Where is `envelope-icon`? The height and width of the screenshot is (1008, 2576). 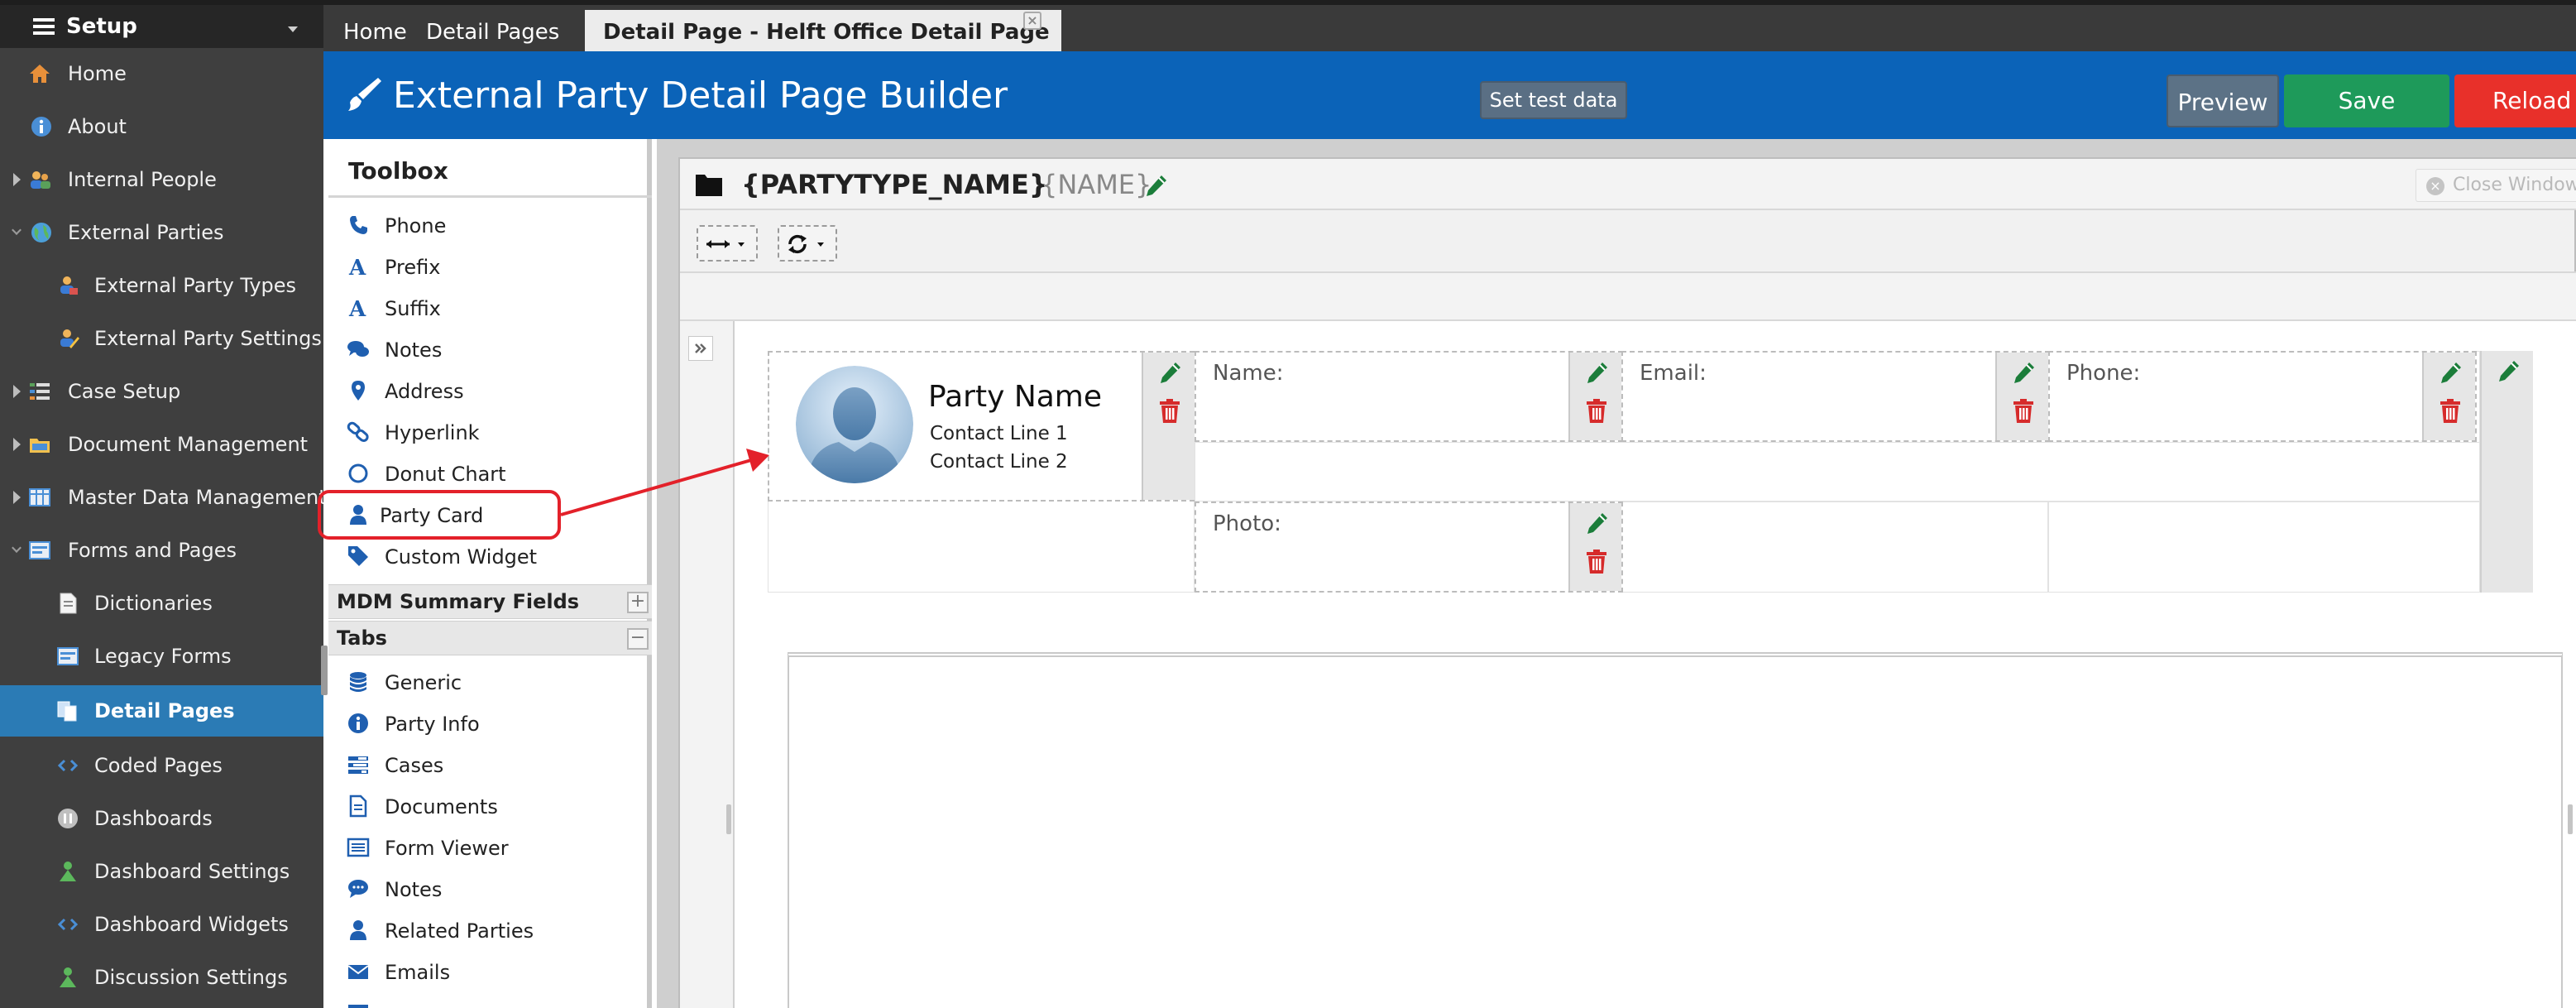 envelope-icon is located at coordinates (358, 972).